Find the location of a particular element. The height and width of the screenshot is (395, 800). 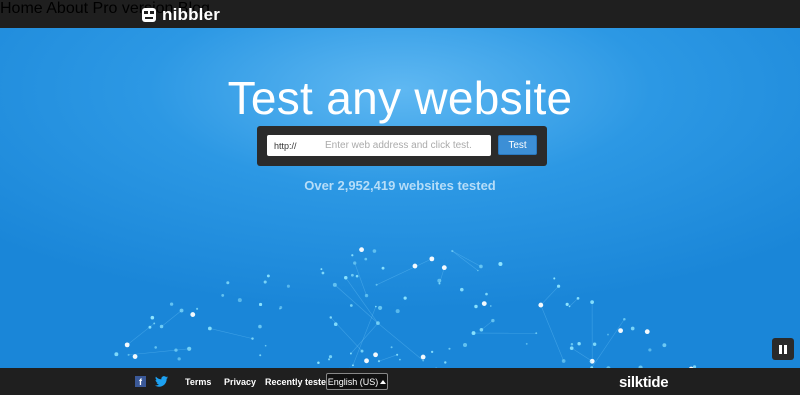

footer-link-privacy: Privacy is located at coordinates (240, 382).